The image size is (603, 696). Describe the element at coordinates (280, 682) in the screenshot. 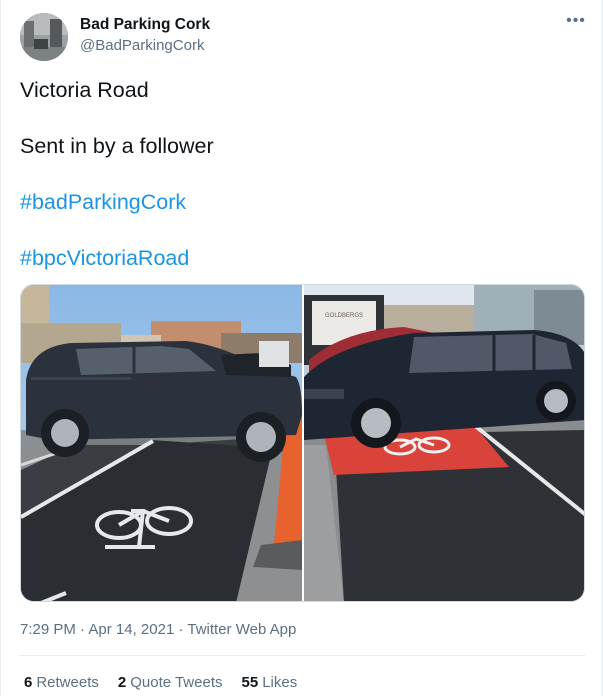

I see `likes-label: Likes` at that location.